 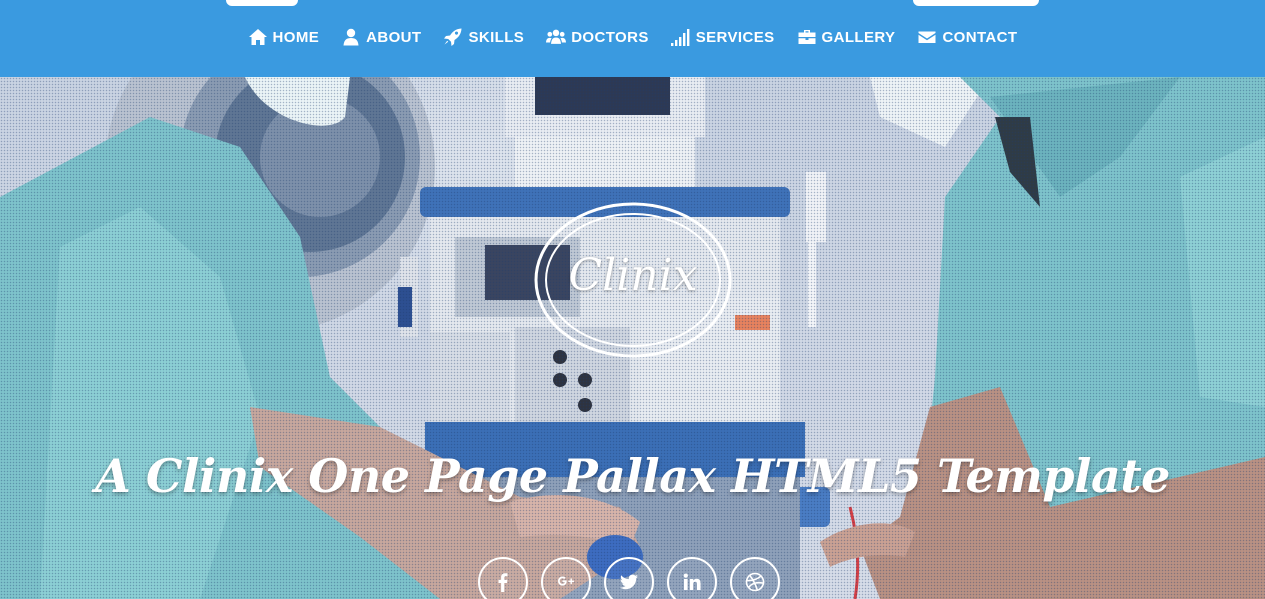 I want to click on hero-logo: Clinix, so click(x=633, y=280).